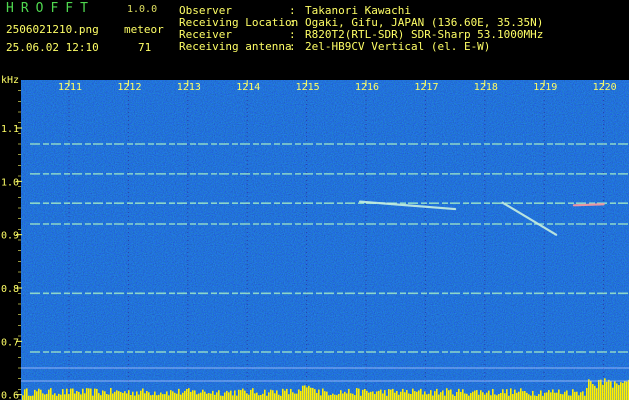 The height and width of the screenshot is (400, 629). I want to click on y-tick-label: 0.8, so click(10, 289).